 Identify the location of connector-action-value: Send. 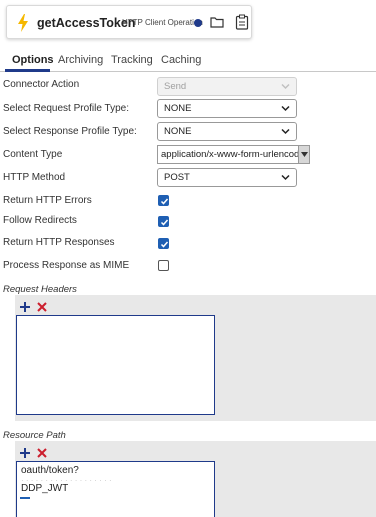
(175, 86).